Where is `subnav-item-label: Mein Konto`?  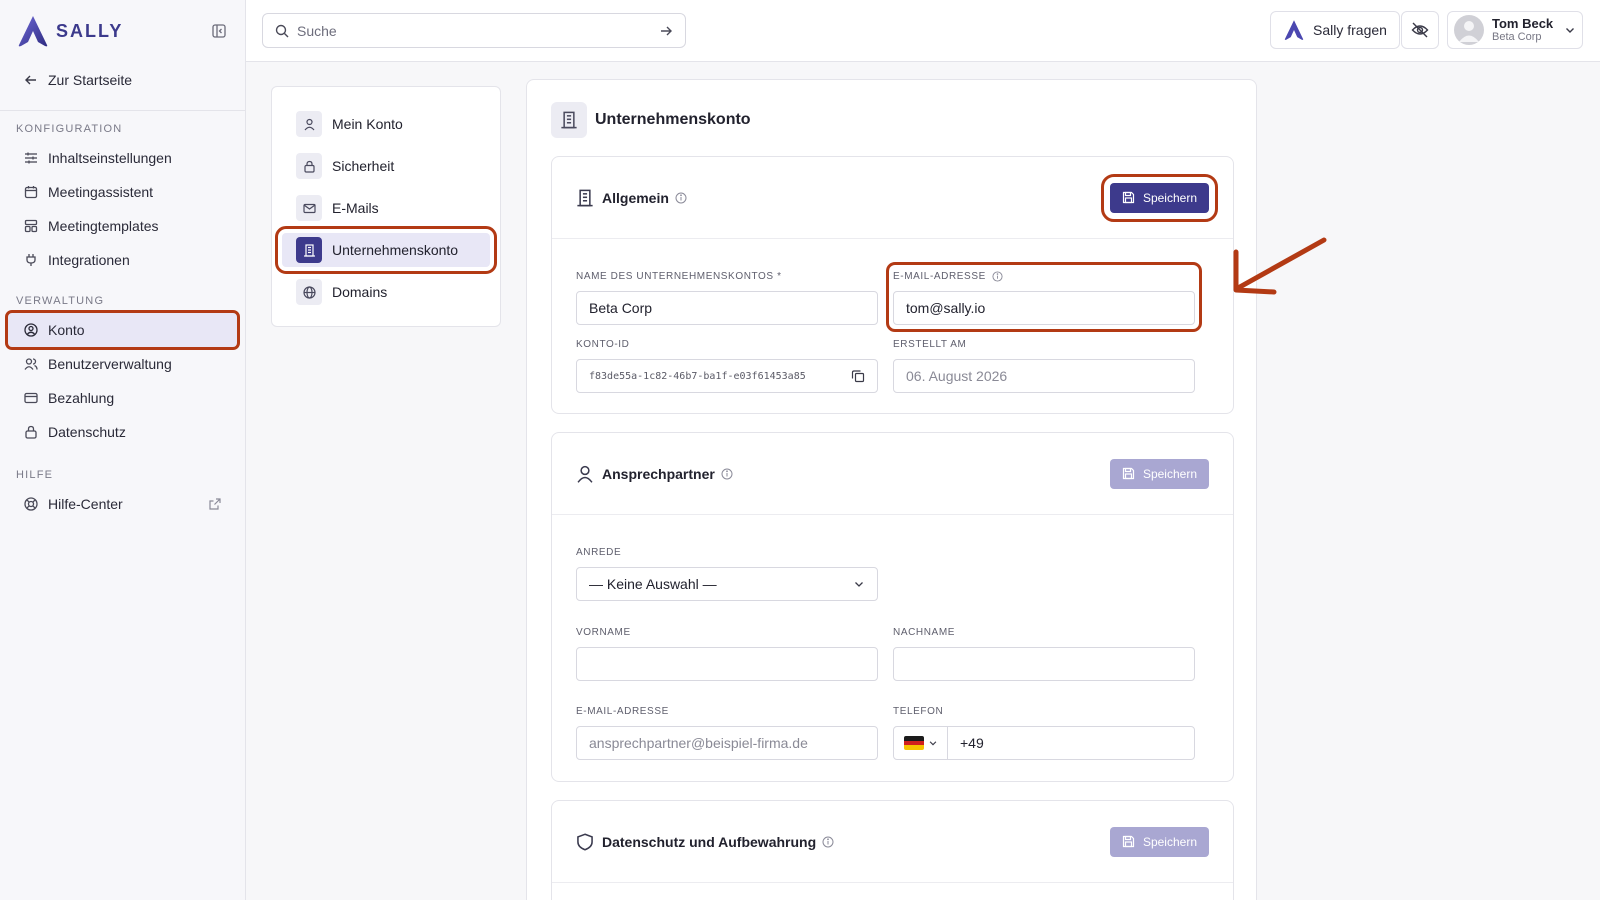 subnav-item-label: Mein Konto is located at coordinates (367, 124).